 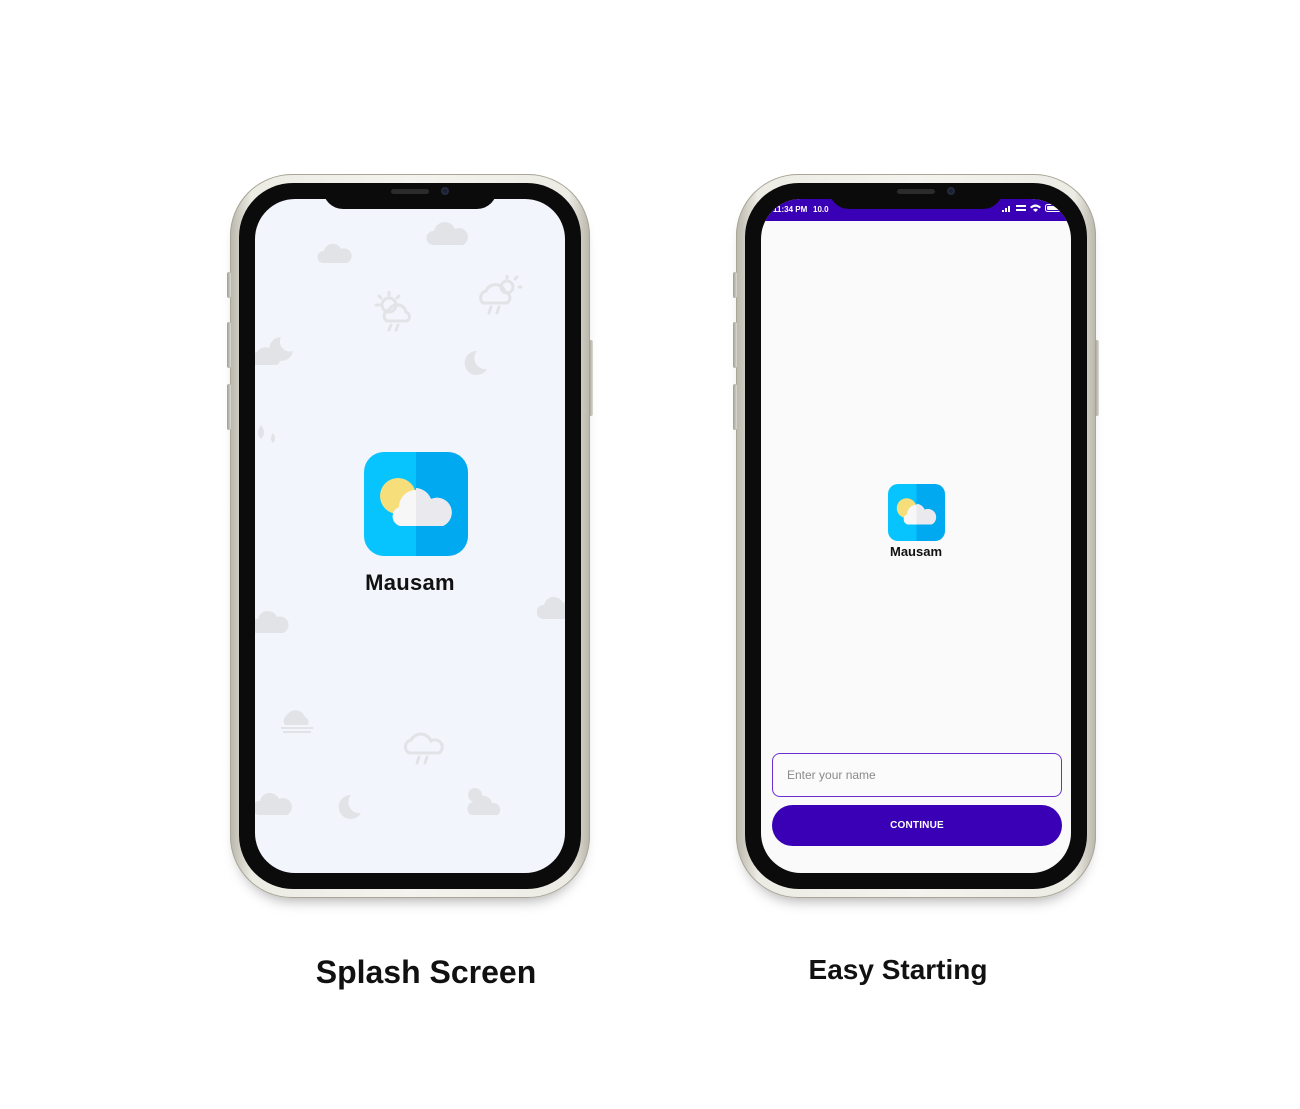 What do you see at coordinates (1035, 208) in the screenshot?
I see `wifi-icon` at bounding box center [1035, 208].